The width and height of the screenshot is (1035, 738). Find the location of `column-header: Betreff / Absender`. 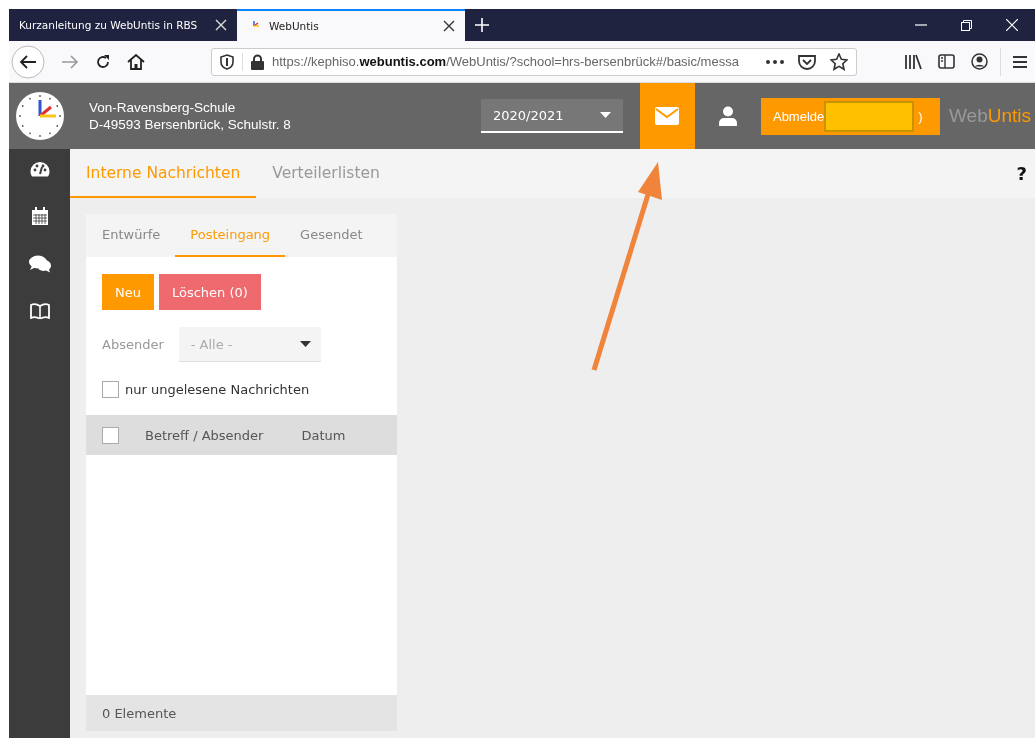

column-header: Betreff / Absender is located at coordinates (204, 435).